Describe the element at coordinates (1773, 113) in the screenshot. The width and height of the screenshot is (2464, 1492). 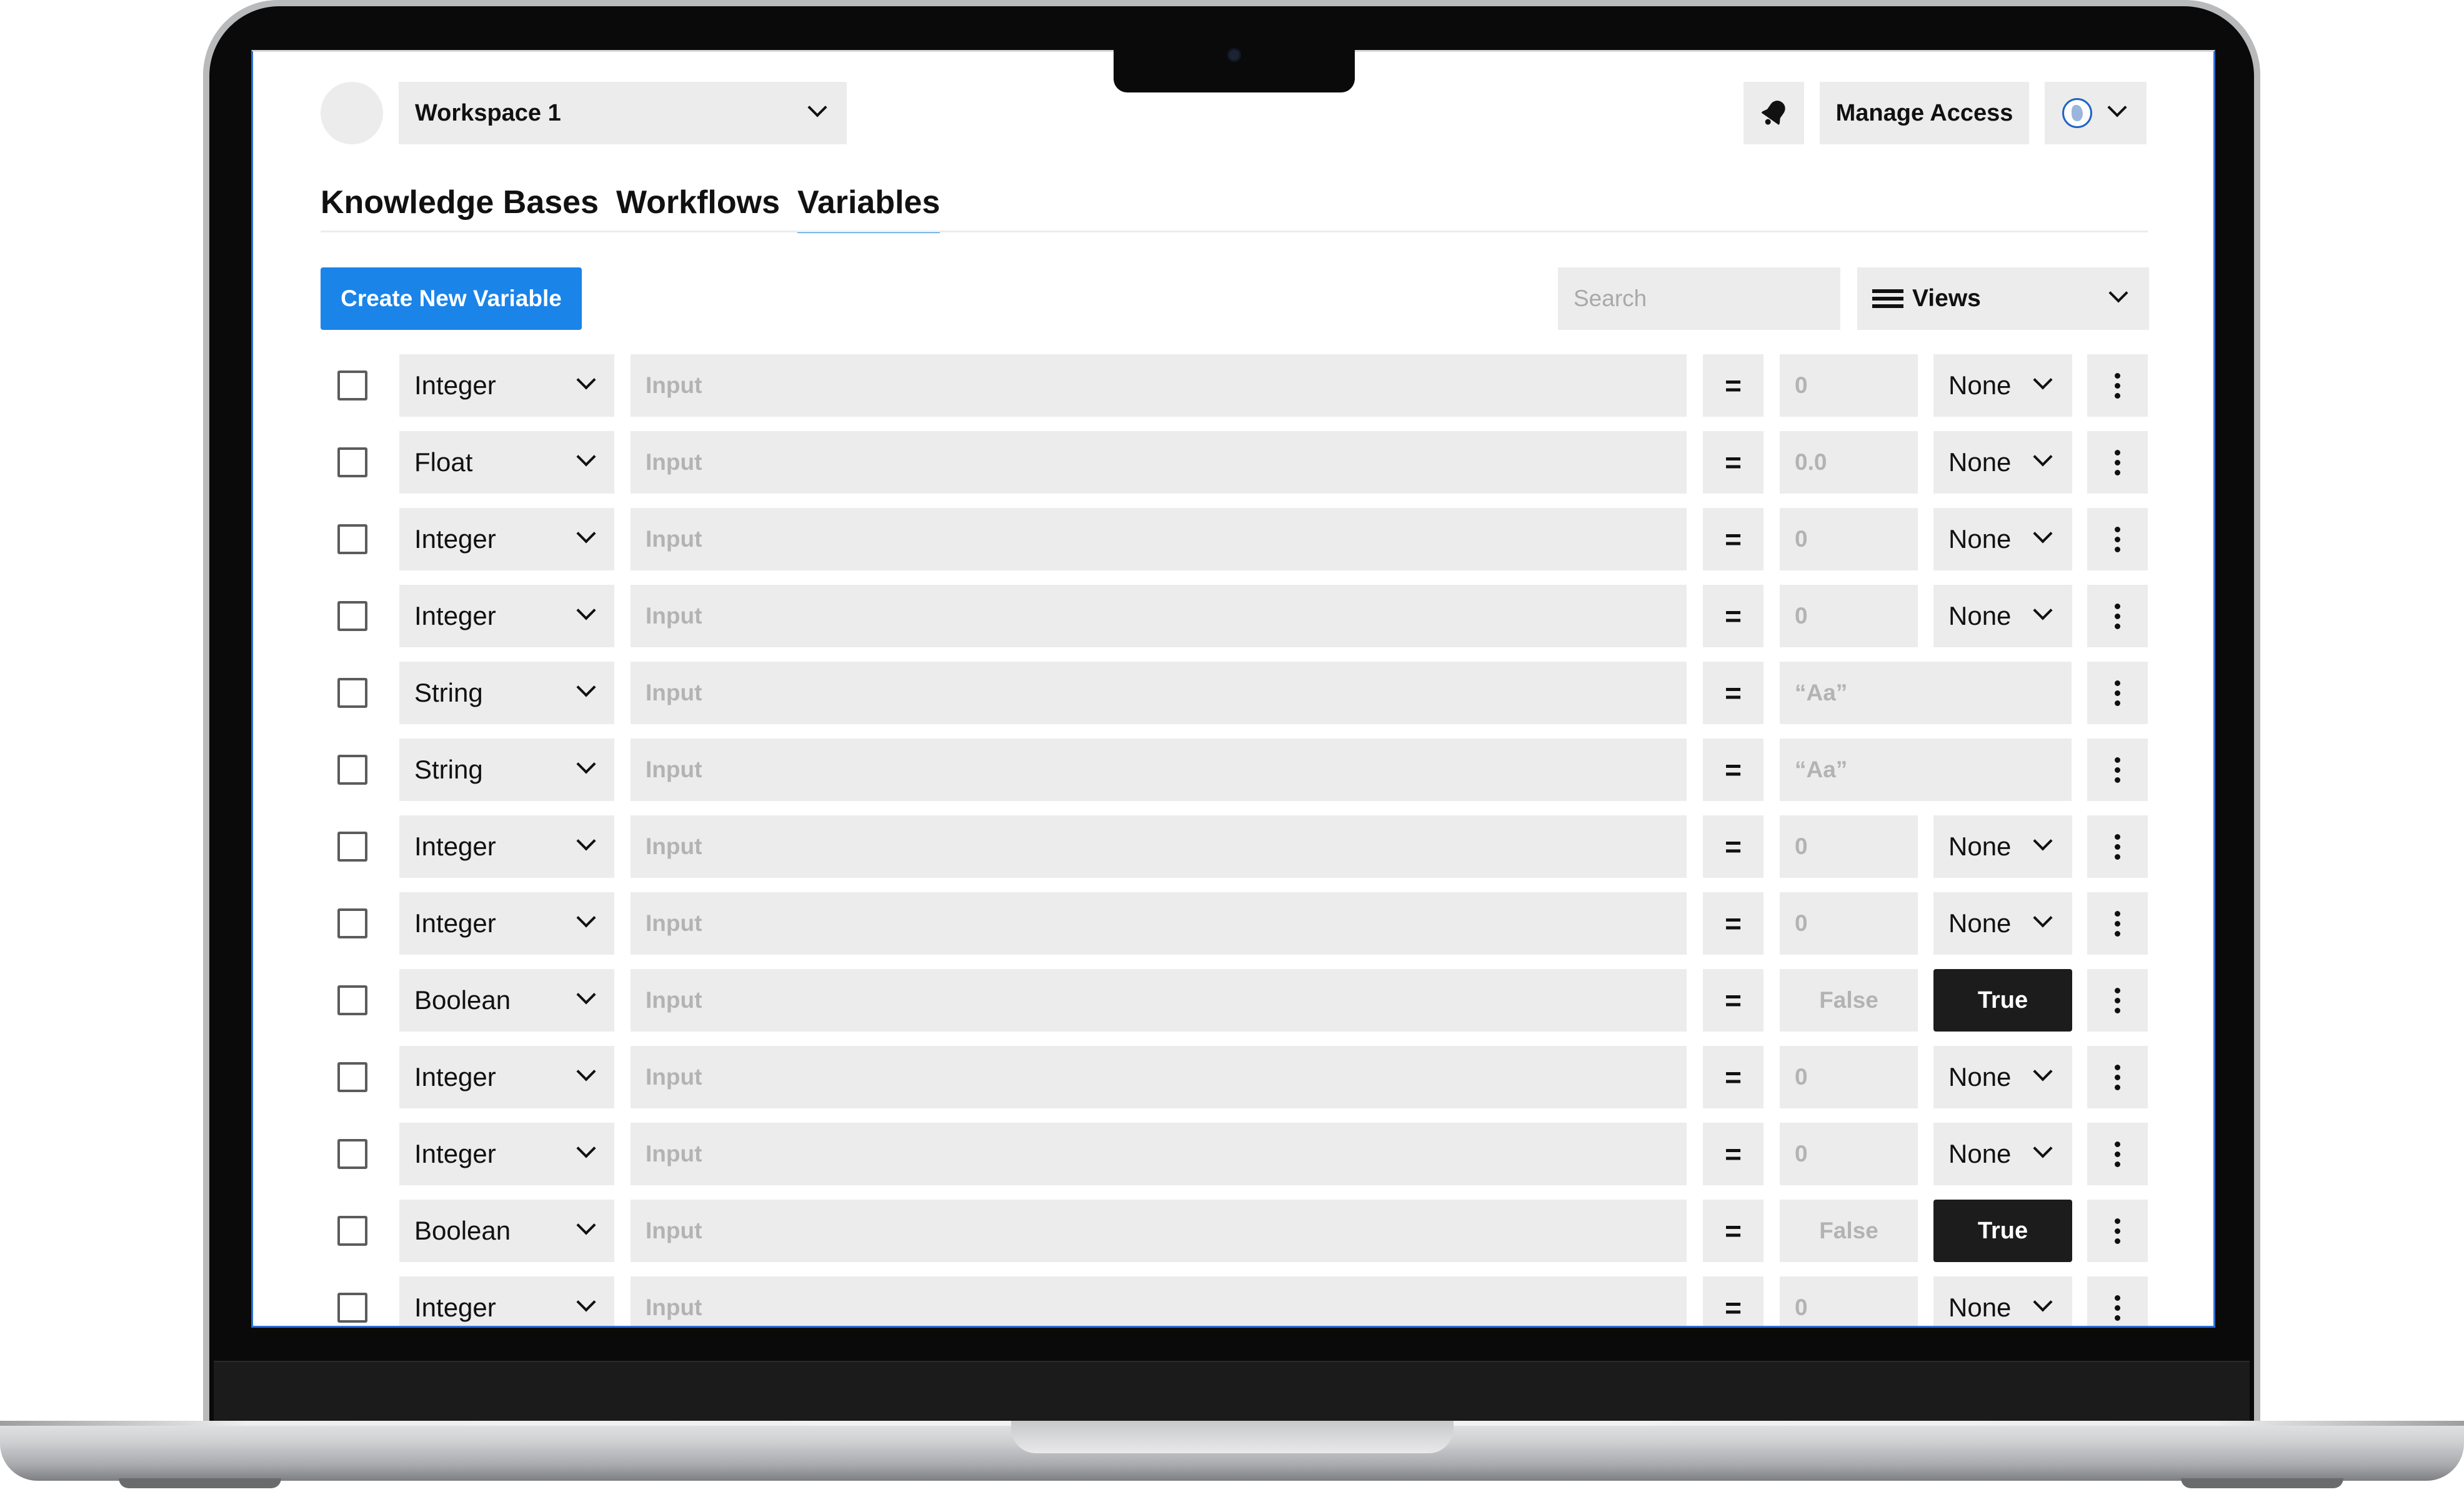
I see `notifications-button` at that location.